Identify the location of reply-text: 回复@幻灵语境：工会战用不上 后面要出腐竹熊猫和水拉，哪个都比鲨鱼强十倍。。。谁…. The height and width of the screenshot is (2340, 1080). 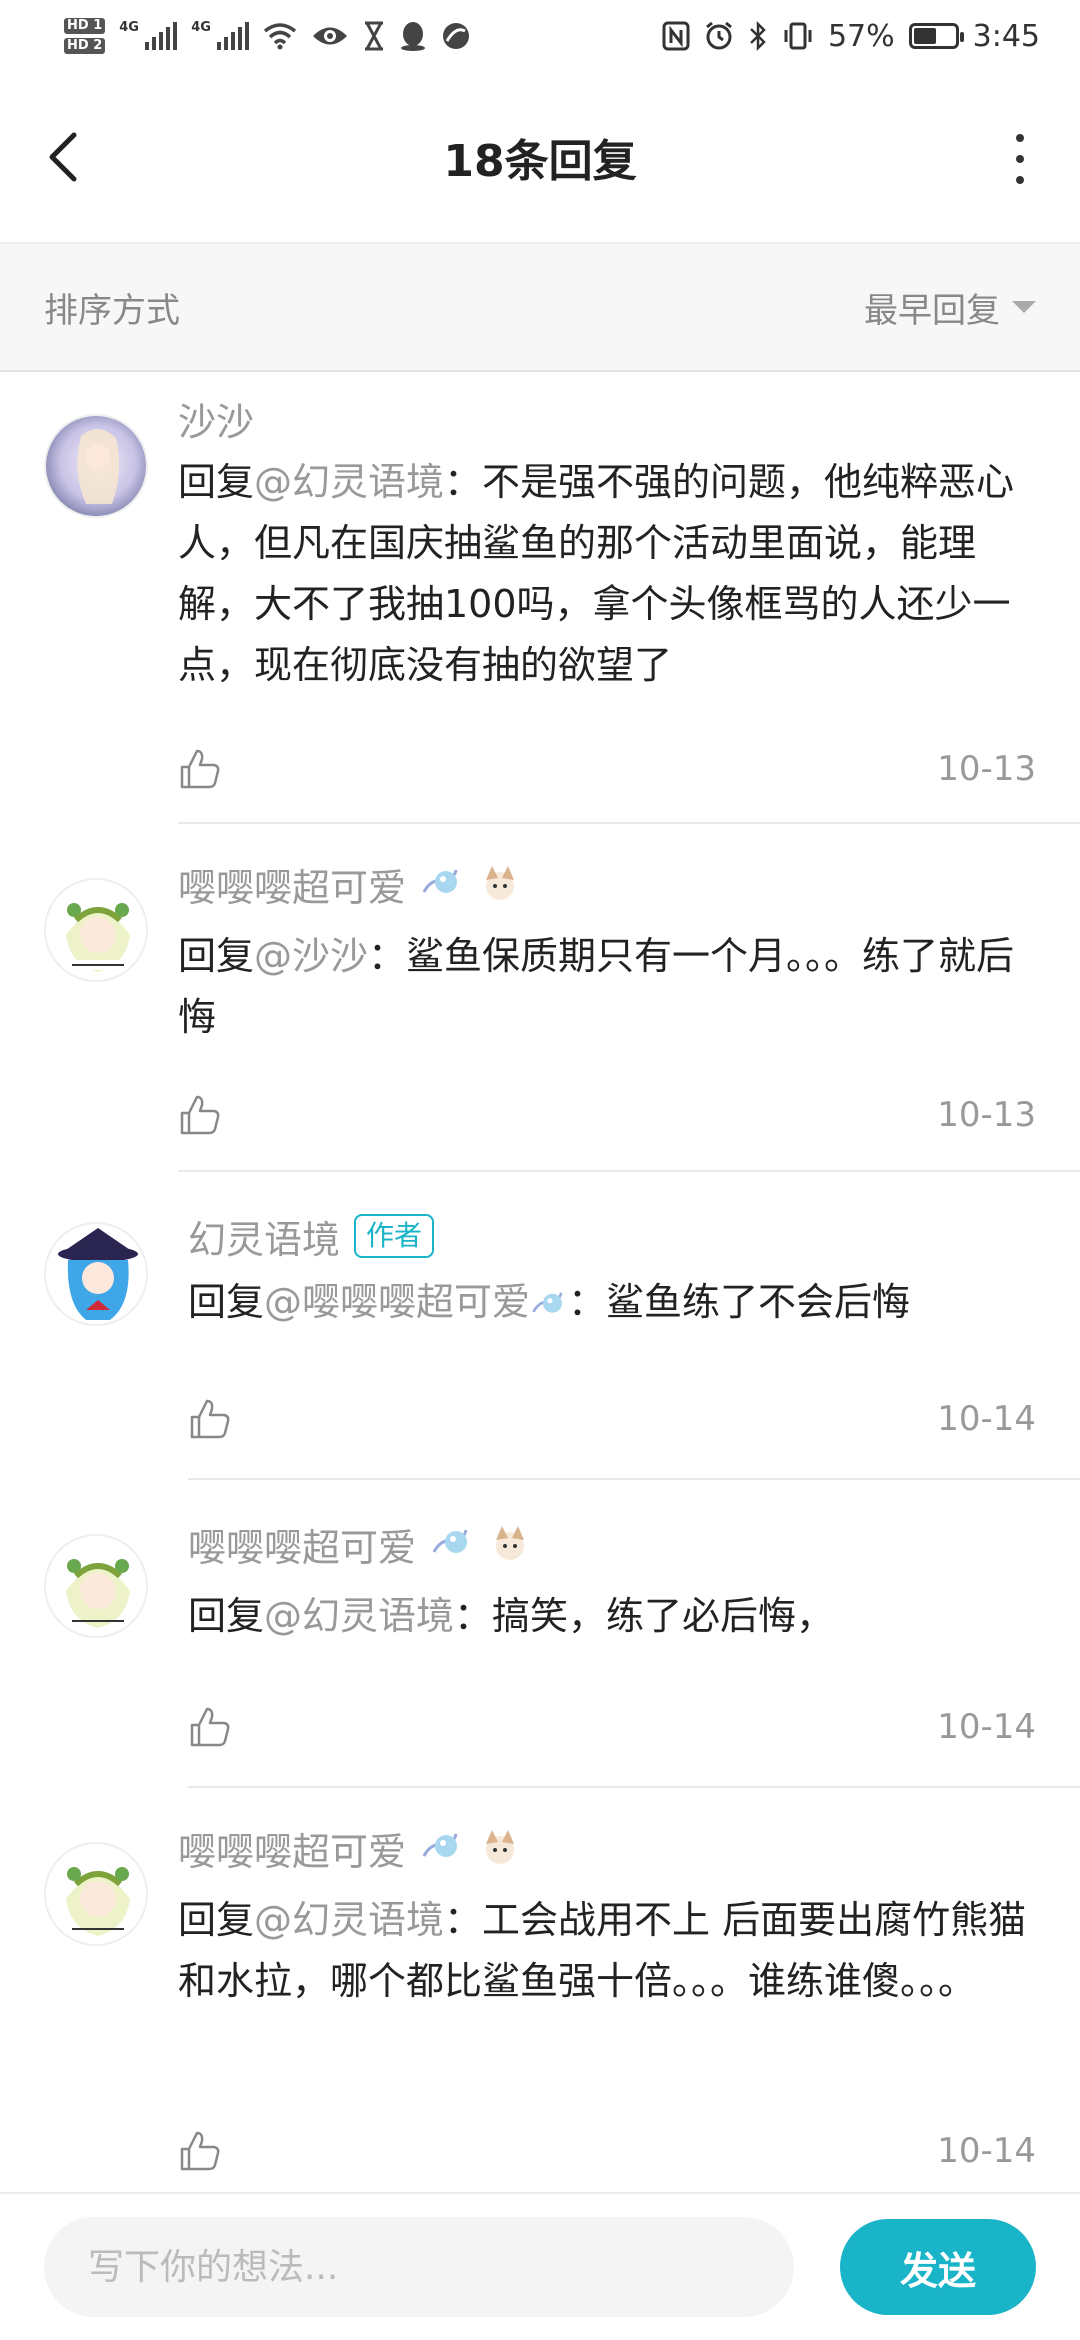
(607, 1951).